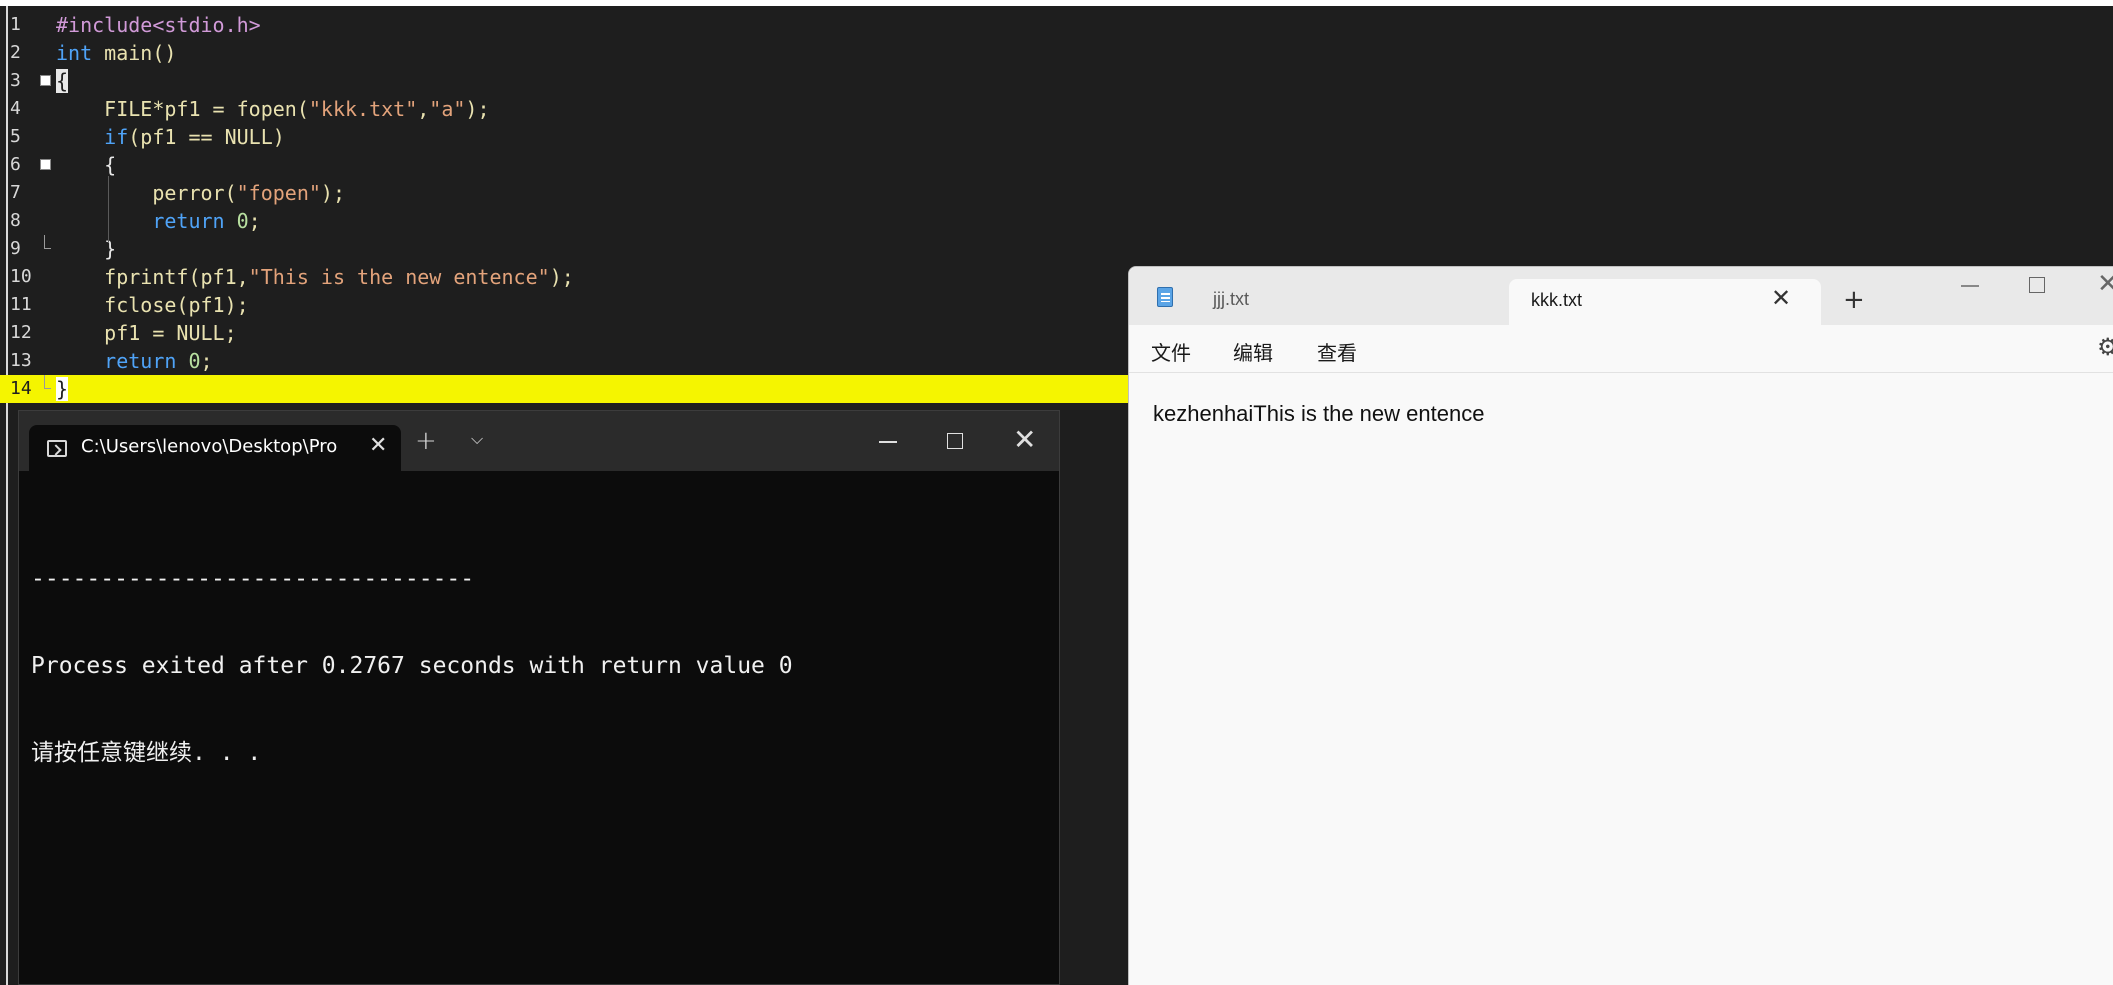  What do you see at coordinates (1165, 297) in the screenshot?
I see `notepad-icon` at bounding box center [1165, 297].